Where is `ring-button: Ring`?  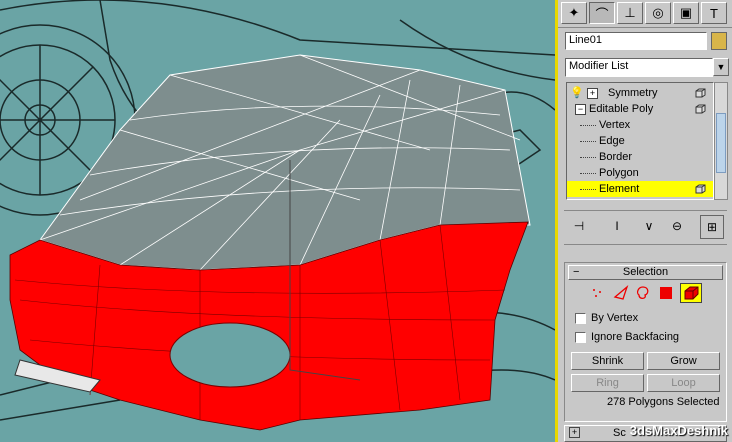 ring-button: Ring is located at coordinates (607, 383).